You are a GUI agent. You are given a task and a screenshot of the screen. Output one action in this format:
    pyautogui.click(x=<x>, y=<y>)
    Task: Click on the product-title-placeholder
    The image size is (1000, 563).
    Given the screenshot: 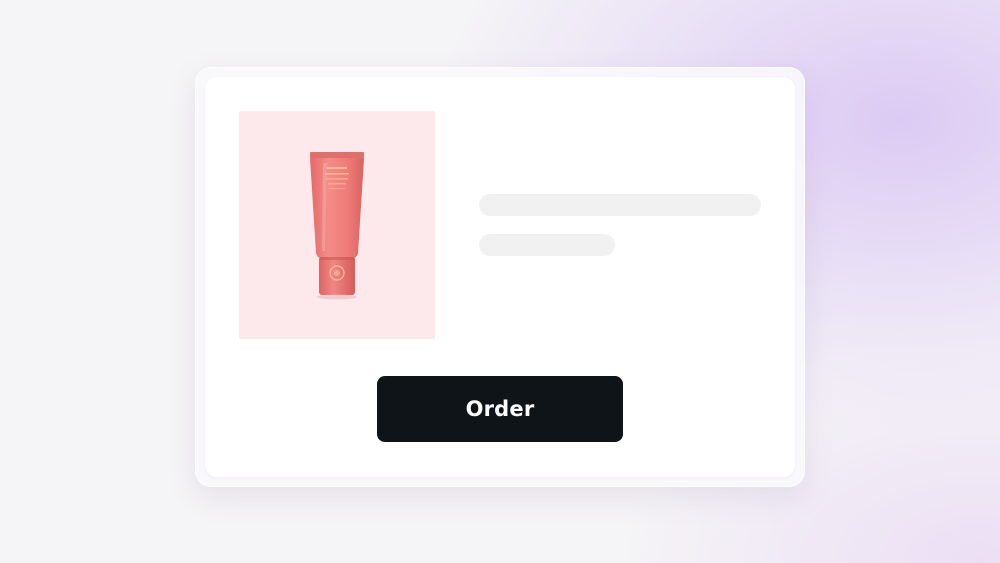 What is the action you would take?
    pyautogui.click(x=620, y=205)
    